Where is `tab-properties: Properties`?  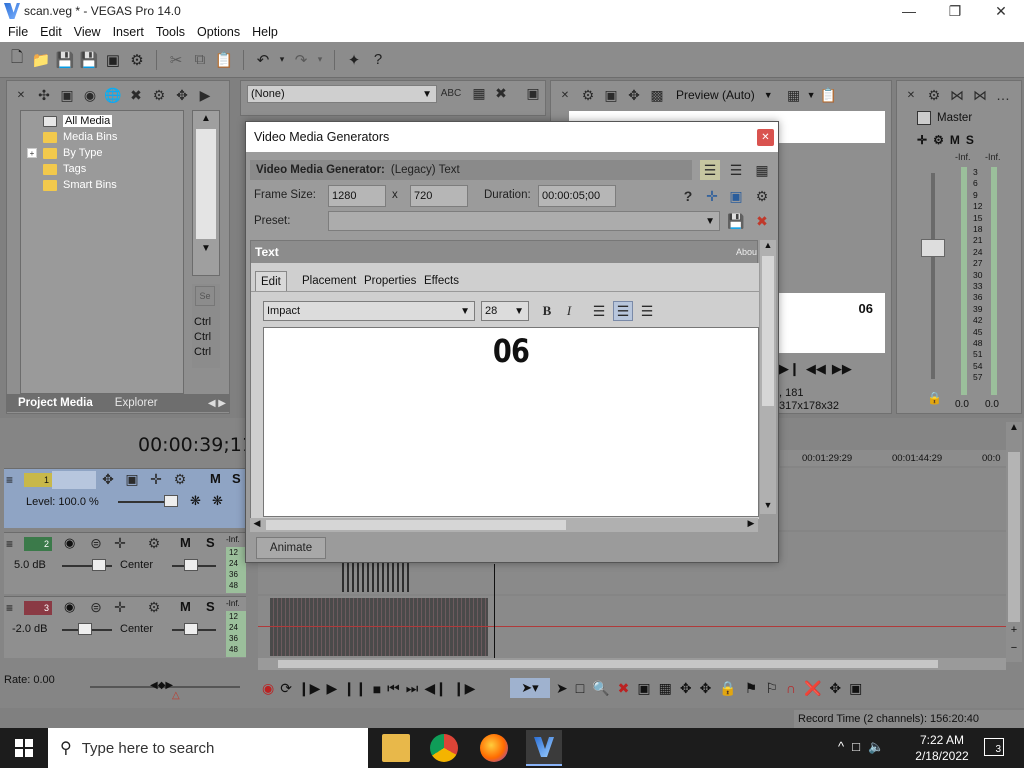
tab-properties: Properties is located at coordinates (390, 281).